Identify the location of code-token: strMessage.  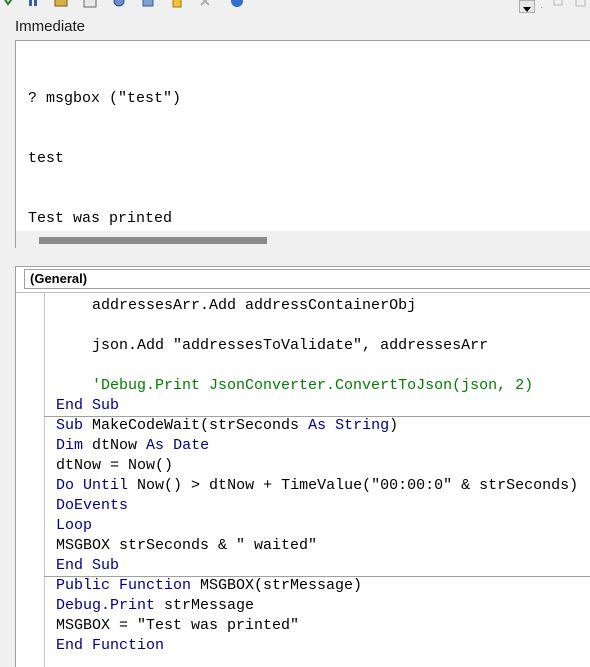
(205, 605).